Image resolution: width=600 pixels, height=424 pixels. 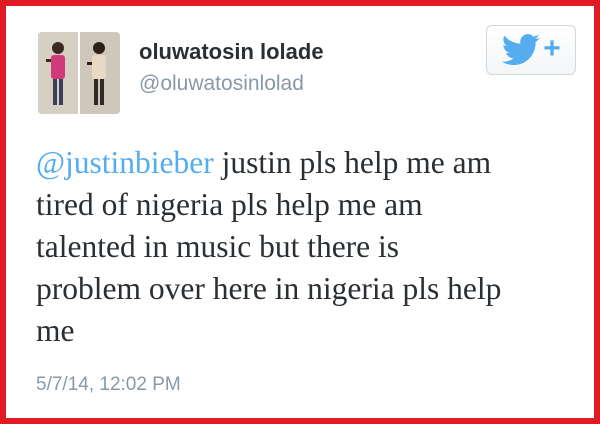 What do you see at coordinates (269, 288) in the screenshot?
I see `tweet-text-line: problem over here in nigeria pls help` at bounding box center [269, 288].